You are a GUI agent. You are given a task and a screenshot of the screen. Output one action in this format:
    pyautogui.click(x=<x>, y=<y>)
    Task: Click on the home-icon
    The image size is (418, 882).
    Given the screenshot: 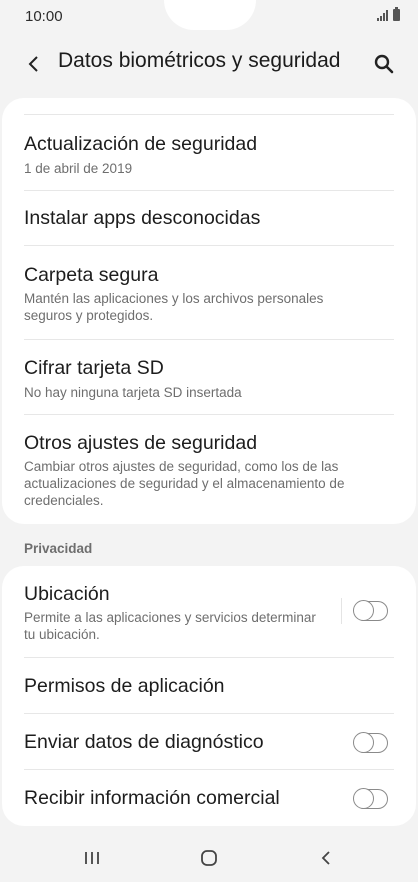 What is the action you would take?
    pyautogui.click(x=209, y=858)
    